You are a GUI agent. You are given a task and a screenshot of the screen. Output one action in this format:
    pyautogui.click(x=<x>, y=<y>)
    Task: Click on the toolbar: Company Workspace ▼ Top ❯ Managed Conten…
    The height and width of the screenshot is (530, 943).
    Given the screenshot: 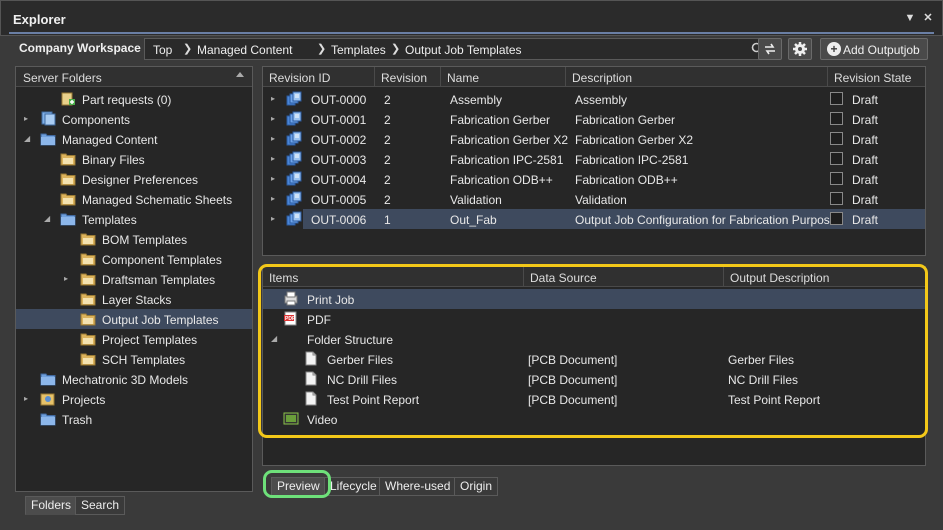 What is the action you would take?
    pyautogui.click(x=471, y=50)
    